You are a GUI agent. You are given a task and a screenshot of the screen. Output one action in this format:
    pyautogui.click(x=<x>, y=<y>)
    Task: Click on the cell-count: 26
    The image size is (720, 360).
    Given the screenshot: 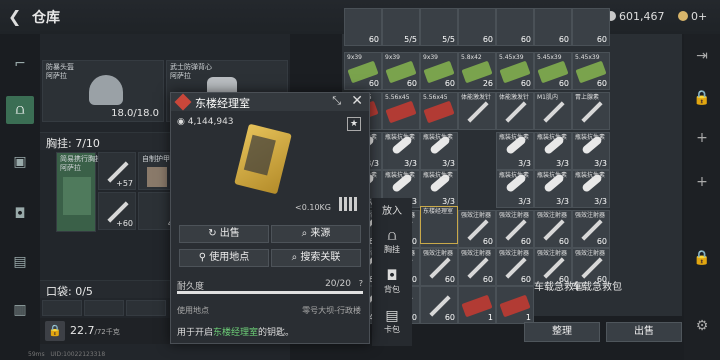 What is the action you would take?
    pyautogui.click(x=487, y=83)
    